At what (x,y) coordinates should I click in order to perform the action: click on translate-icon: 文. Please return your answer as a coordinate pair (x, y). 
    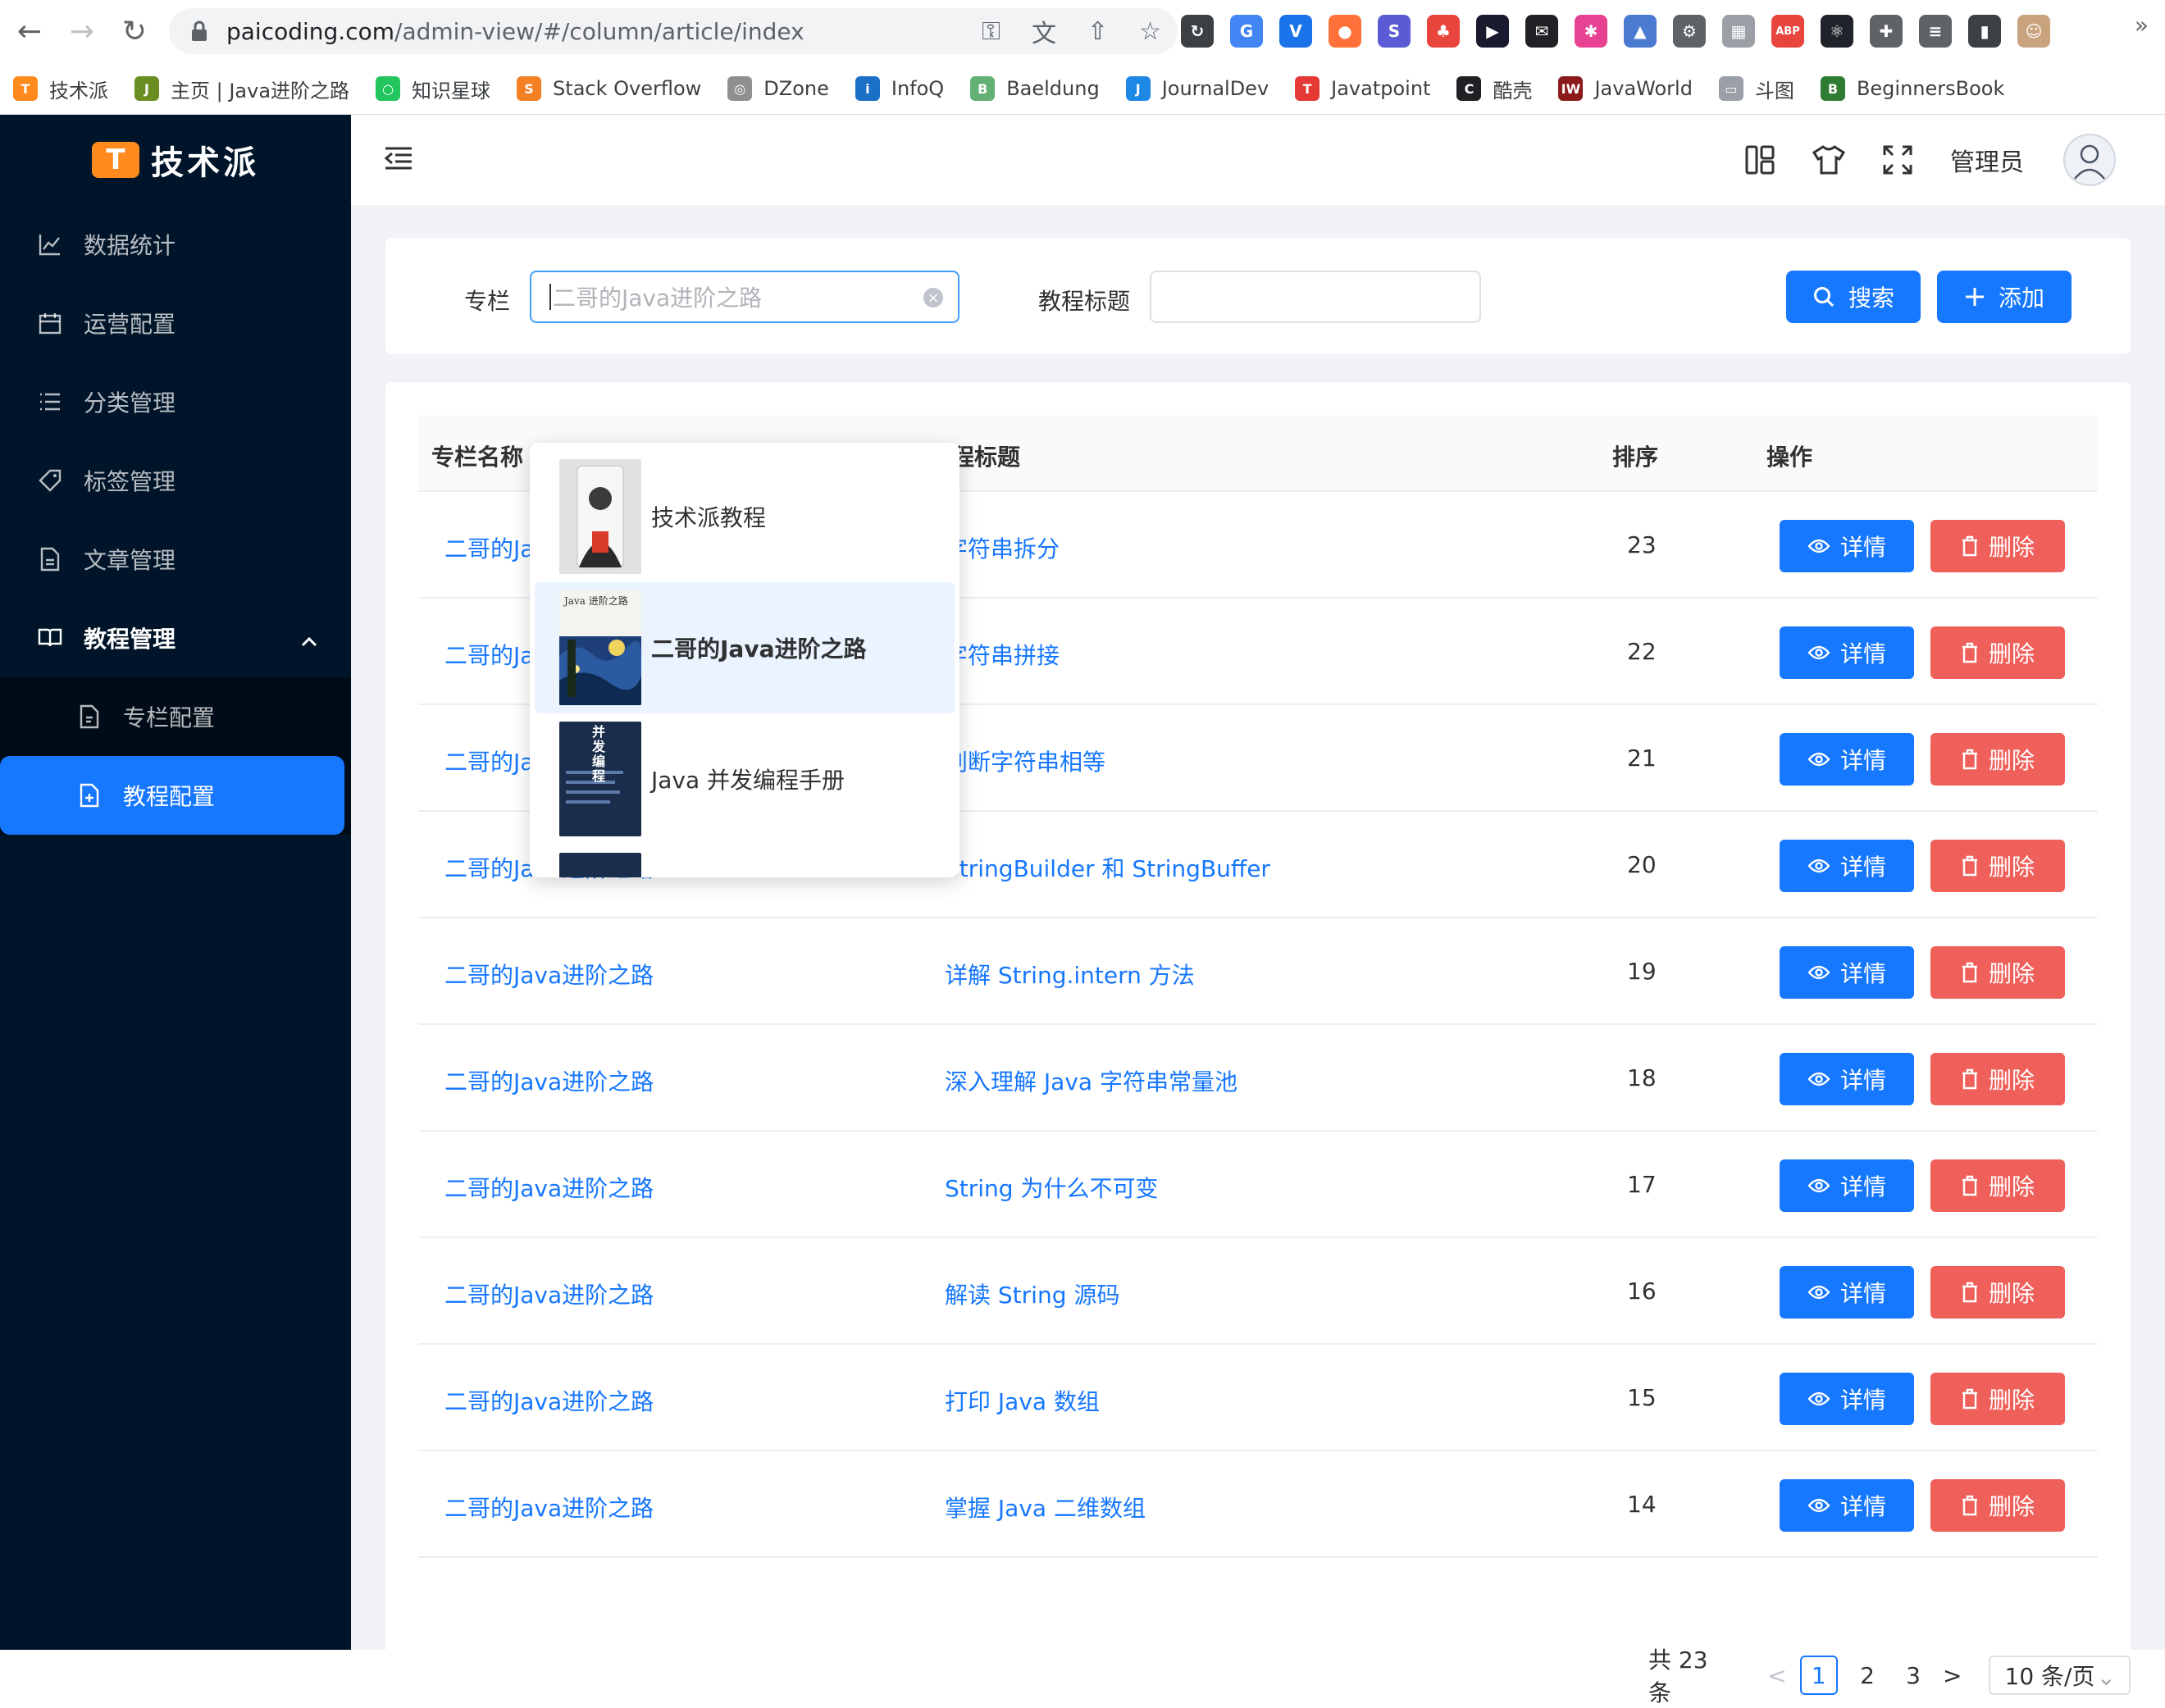
    Looking at the image, I should click on (1044, 31).